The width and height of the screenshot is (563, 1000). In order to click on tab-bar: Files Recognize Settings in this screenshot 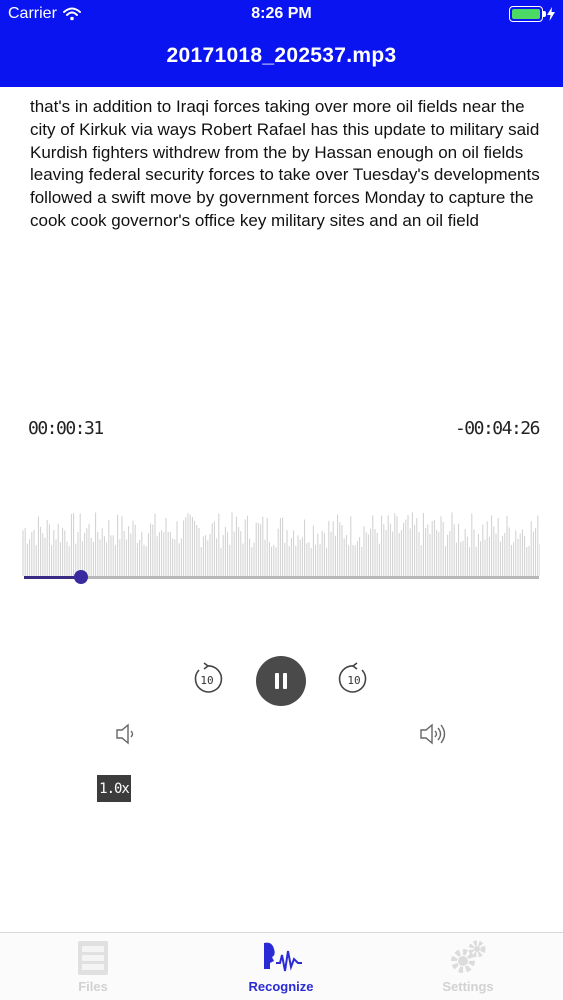, I will do `click(281, 966)`.